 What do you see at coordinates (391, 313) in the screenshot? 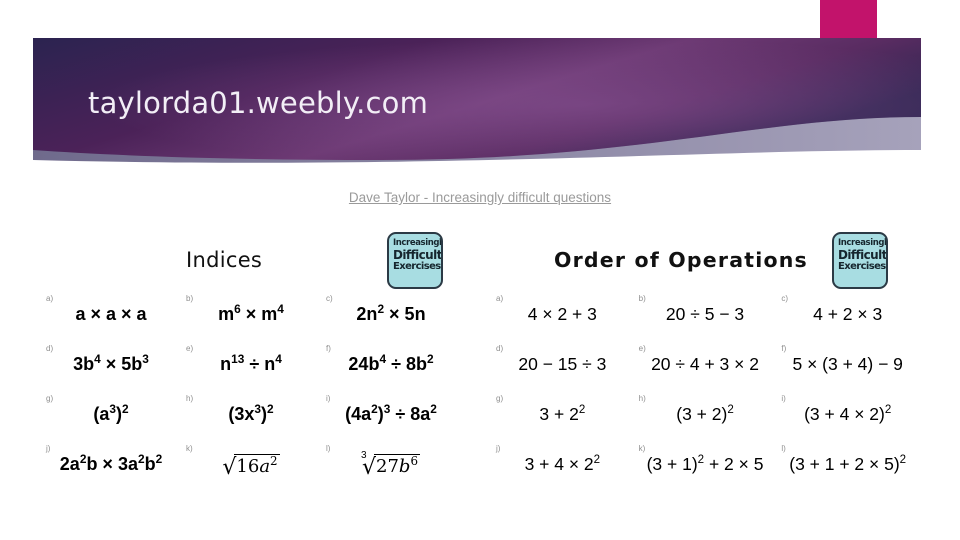
I see `question-expression: 2n2 × 5n` at bounding box center [391, 313].